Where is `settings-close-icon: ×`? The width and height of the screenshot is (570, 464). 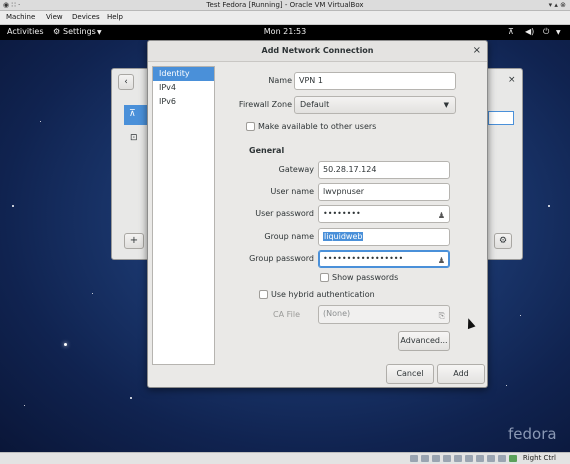 settings-close-icon: × is located at coordinates (512, 80).